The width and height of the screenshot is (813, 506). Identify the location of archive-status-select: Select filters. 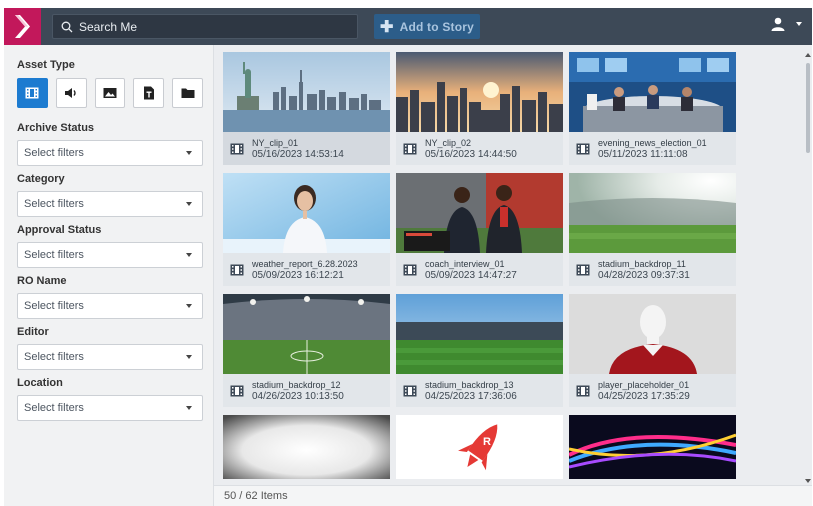
(110, 153).